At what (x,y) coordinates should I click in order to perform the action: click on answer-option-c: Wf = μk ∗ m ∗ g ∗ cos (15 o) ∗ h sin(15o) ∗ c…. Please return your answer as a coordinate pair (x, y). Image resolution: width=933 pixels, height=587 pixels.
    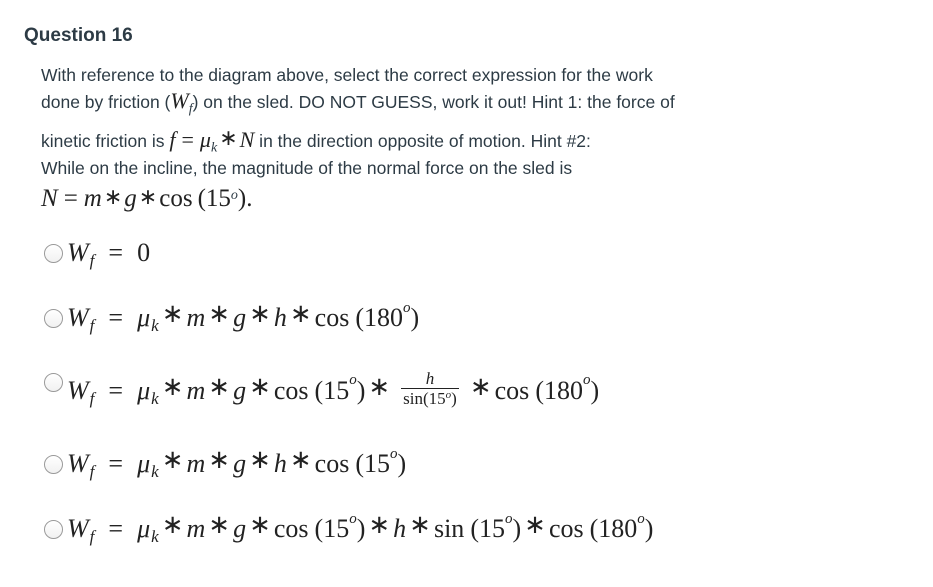
    Looking at the image, I should click on (321, 390).